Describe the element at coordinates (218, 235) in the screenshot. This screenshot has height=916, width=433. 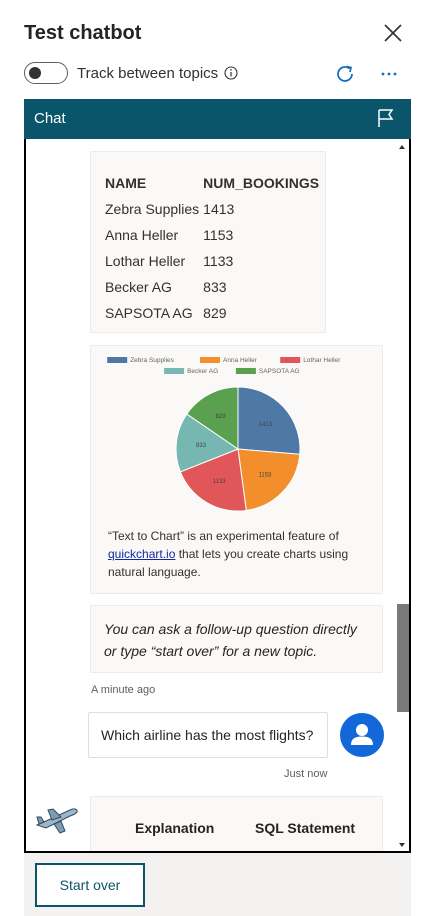
I see `table-cell: 1153` at that location.